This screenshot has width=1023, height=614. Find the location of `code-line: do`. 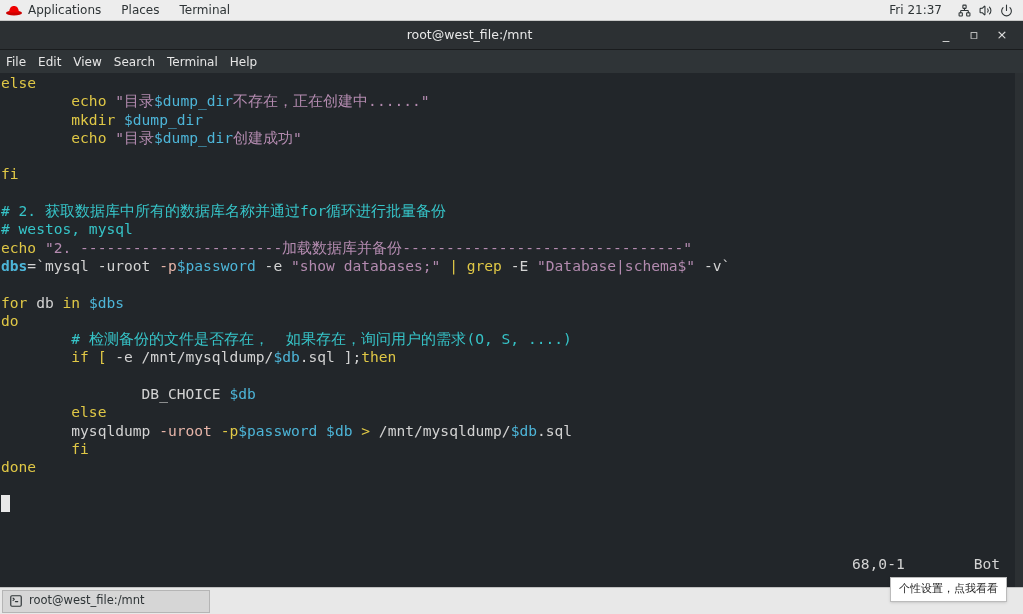

code-line: do is located at coordinates (10, 320).